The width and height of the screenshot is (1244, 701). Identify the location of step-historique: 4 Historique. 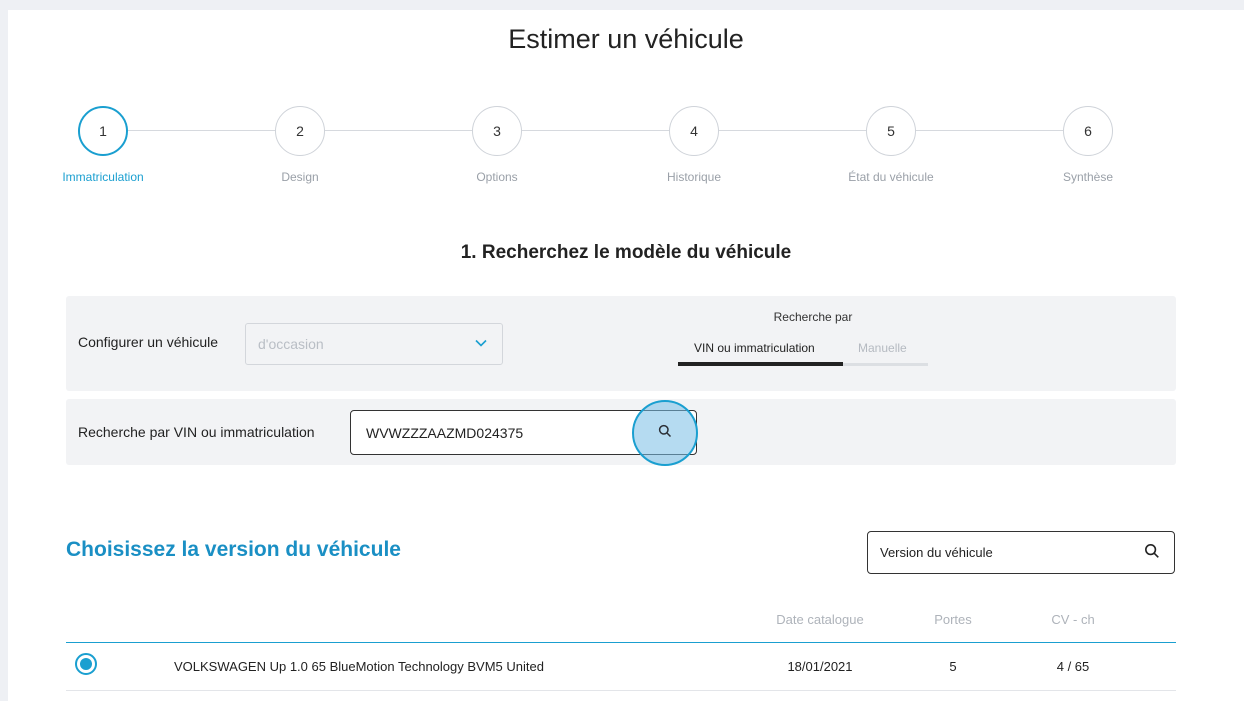
(694, 145).